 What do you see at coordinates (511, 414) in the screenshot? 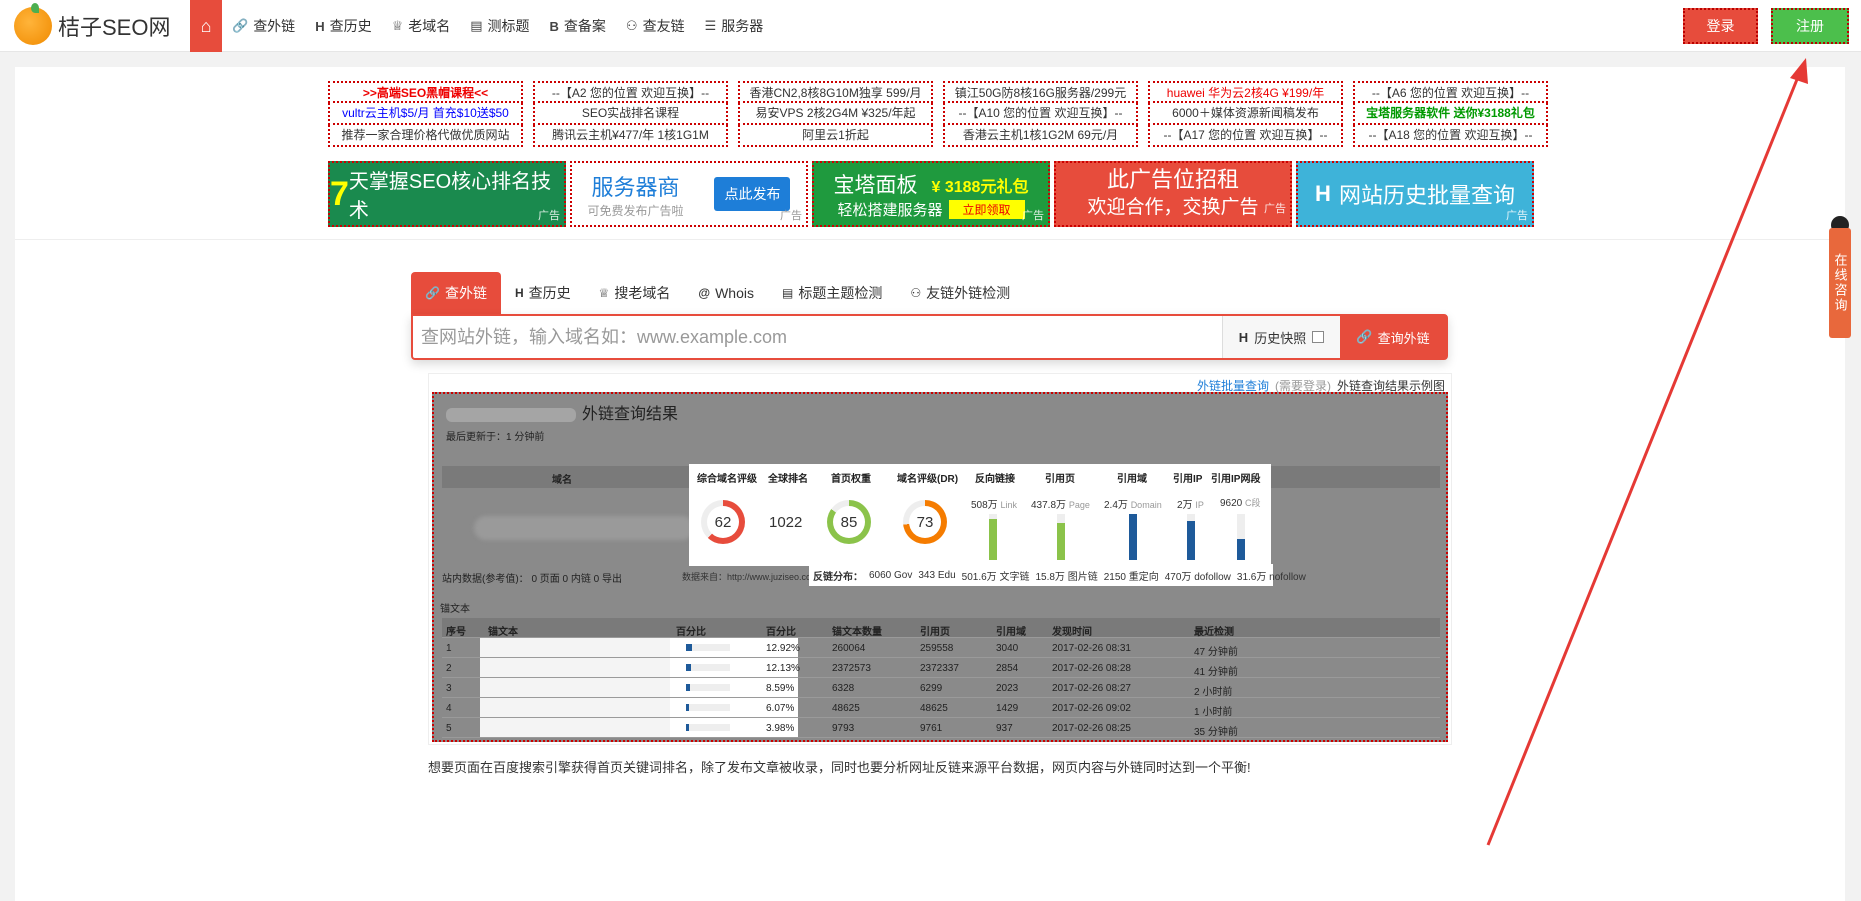
I see `blurred-domain` at bounding box center [511, 414].